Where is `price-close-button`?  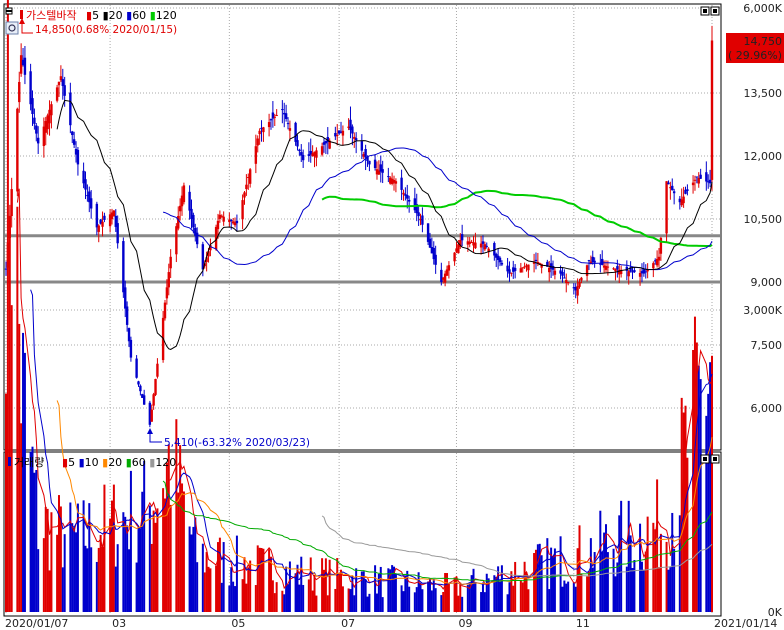 price-close-button is located at coordinates (715, 11).